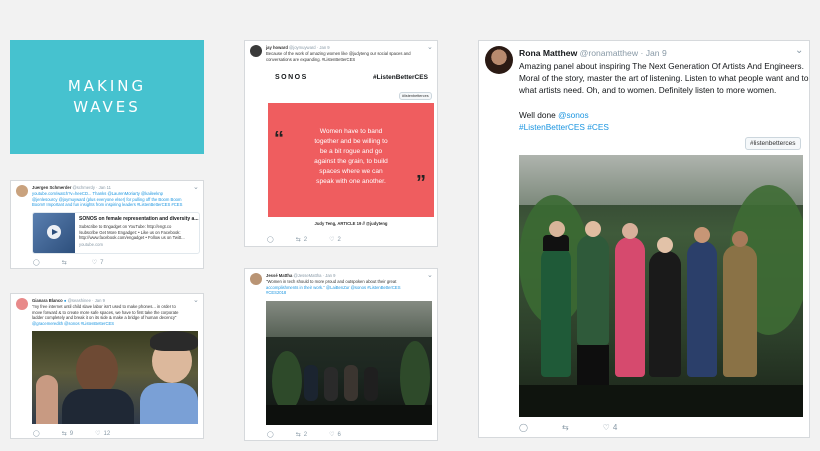 The width and height of the screenshot is (820, 451). I want to click on banner-hashtag: #ListenBetterCES, so click(400, 77).